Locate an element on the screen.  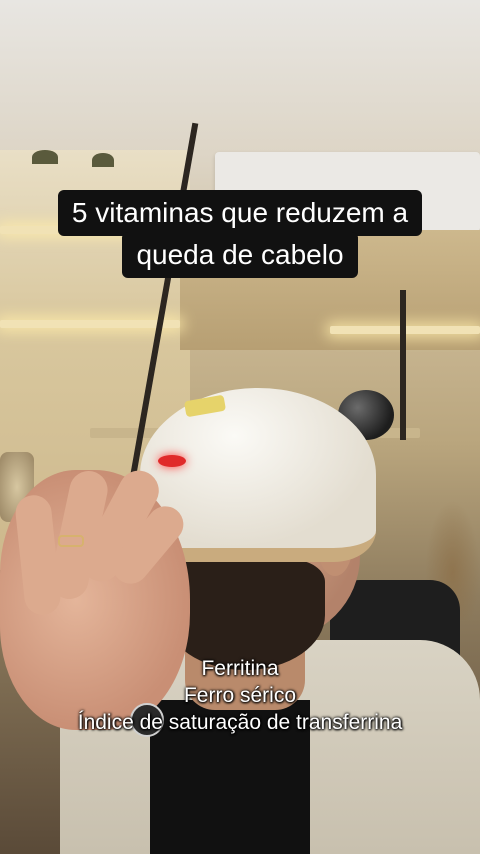
caption-line-2: Ferro sérico is located at coordinates (240, 695).